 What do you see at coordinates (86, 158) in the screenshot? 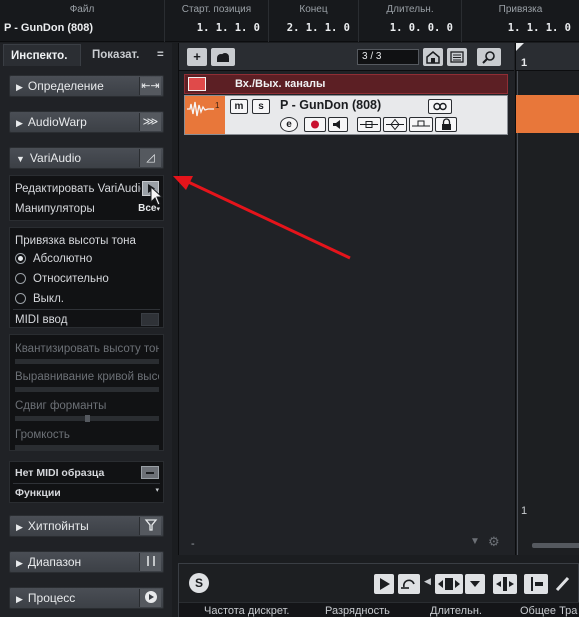
I see `section-variaudio: ▼ VariAudio ◿` at bounding box center [86, 158].